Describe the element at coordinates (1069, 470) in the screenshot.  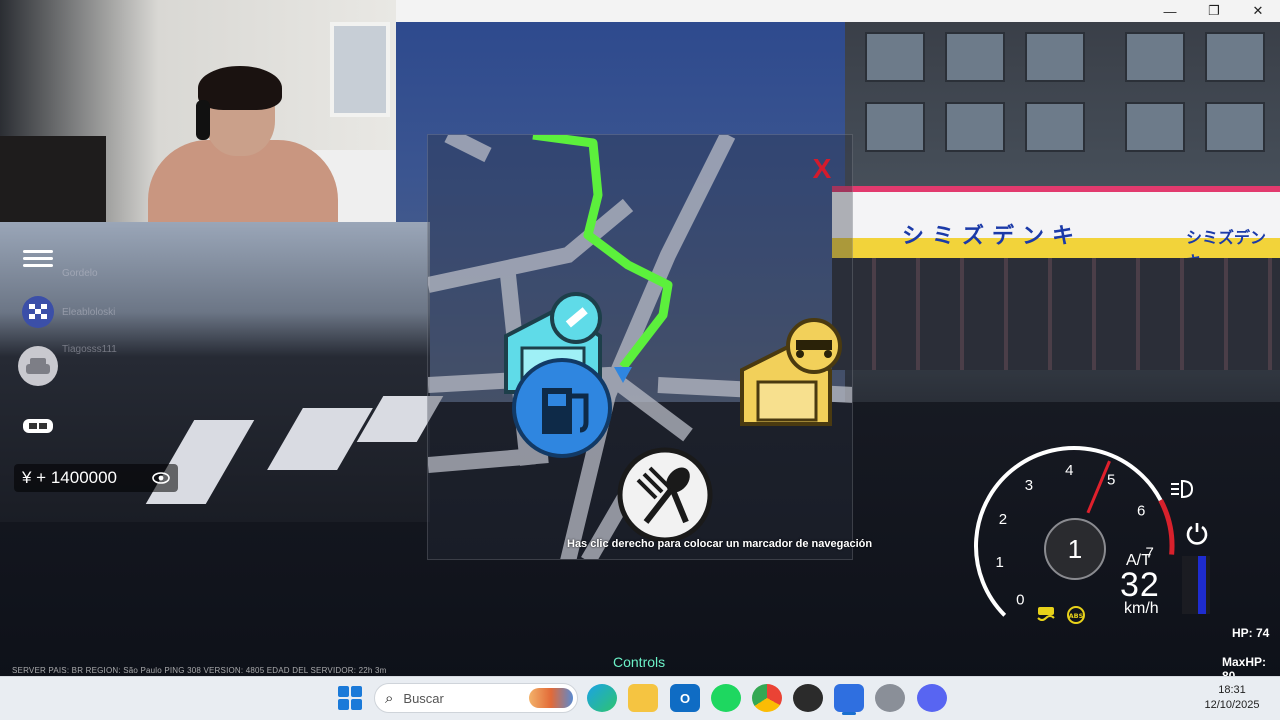
I see `tach-mark: 4` at that location.